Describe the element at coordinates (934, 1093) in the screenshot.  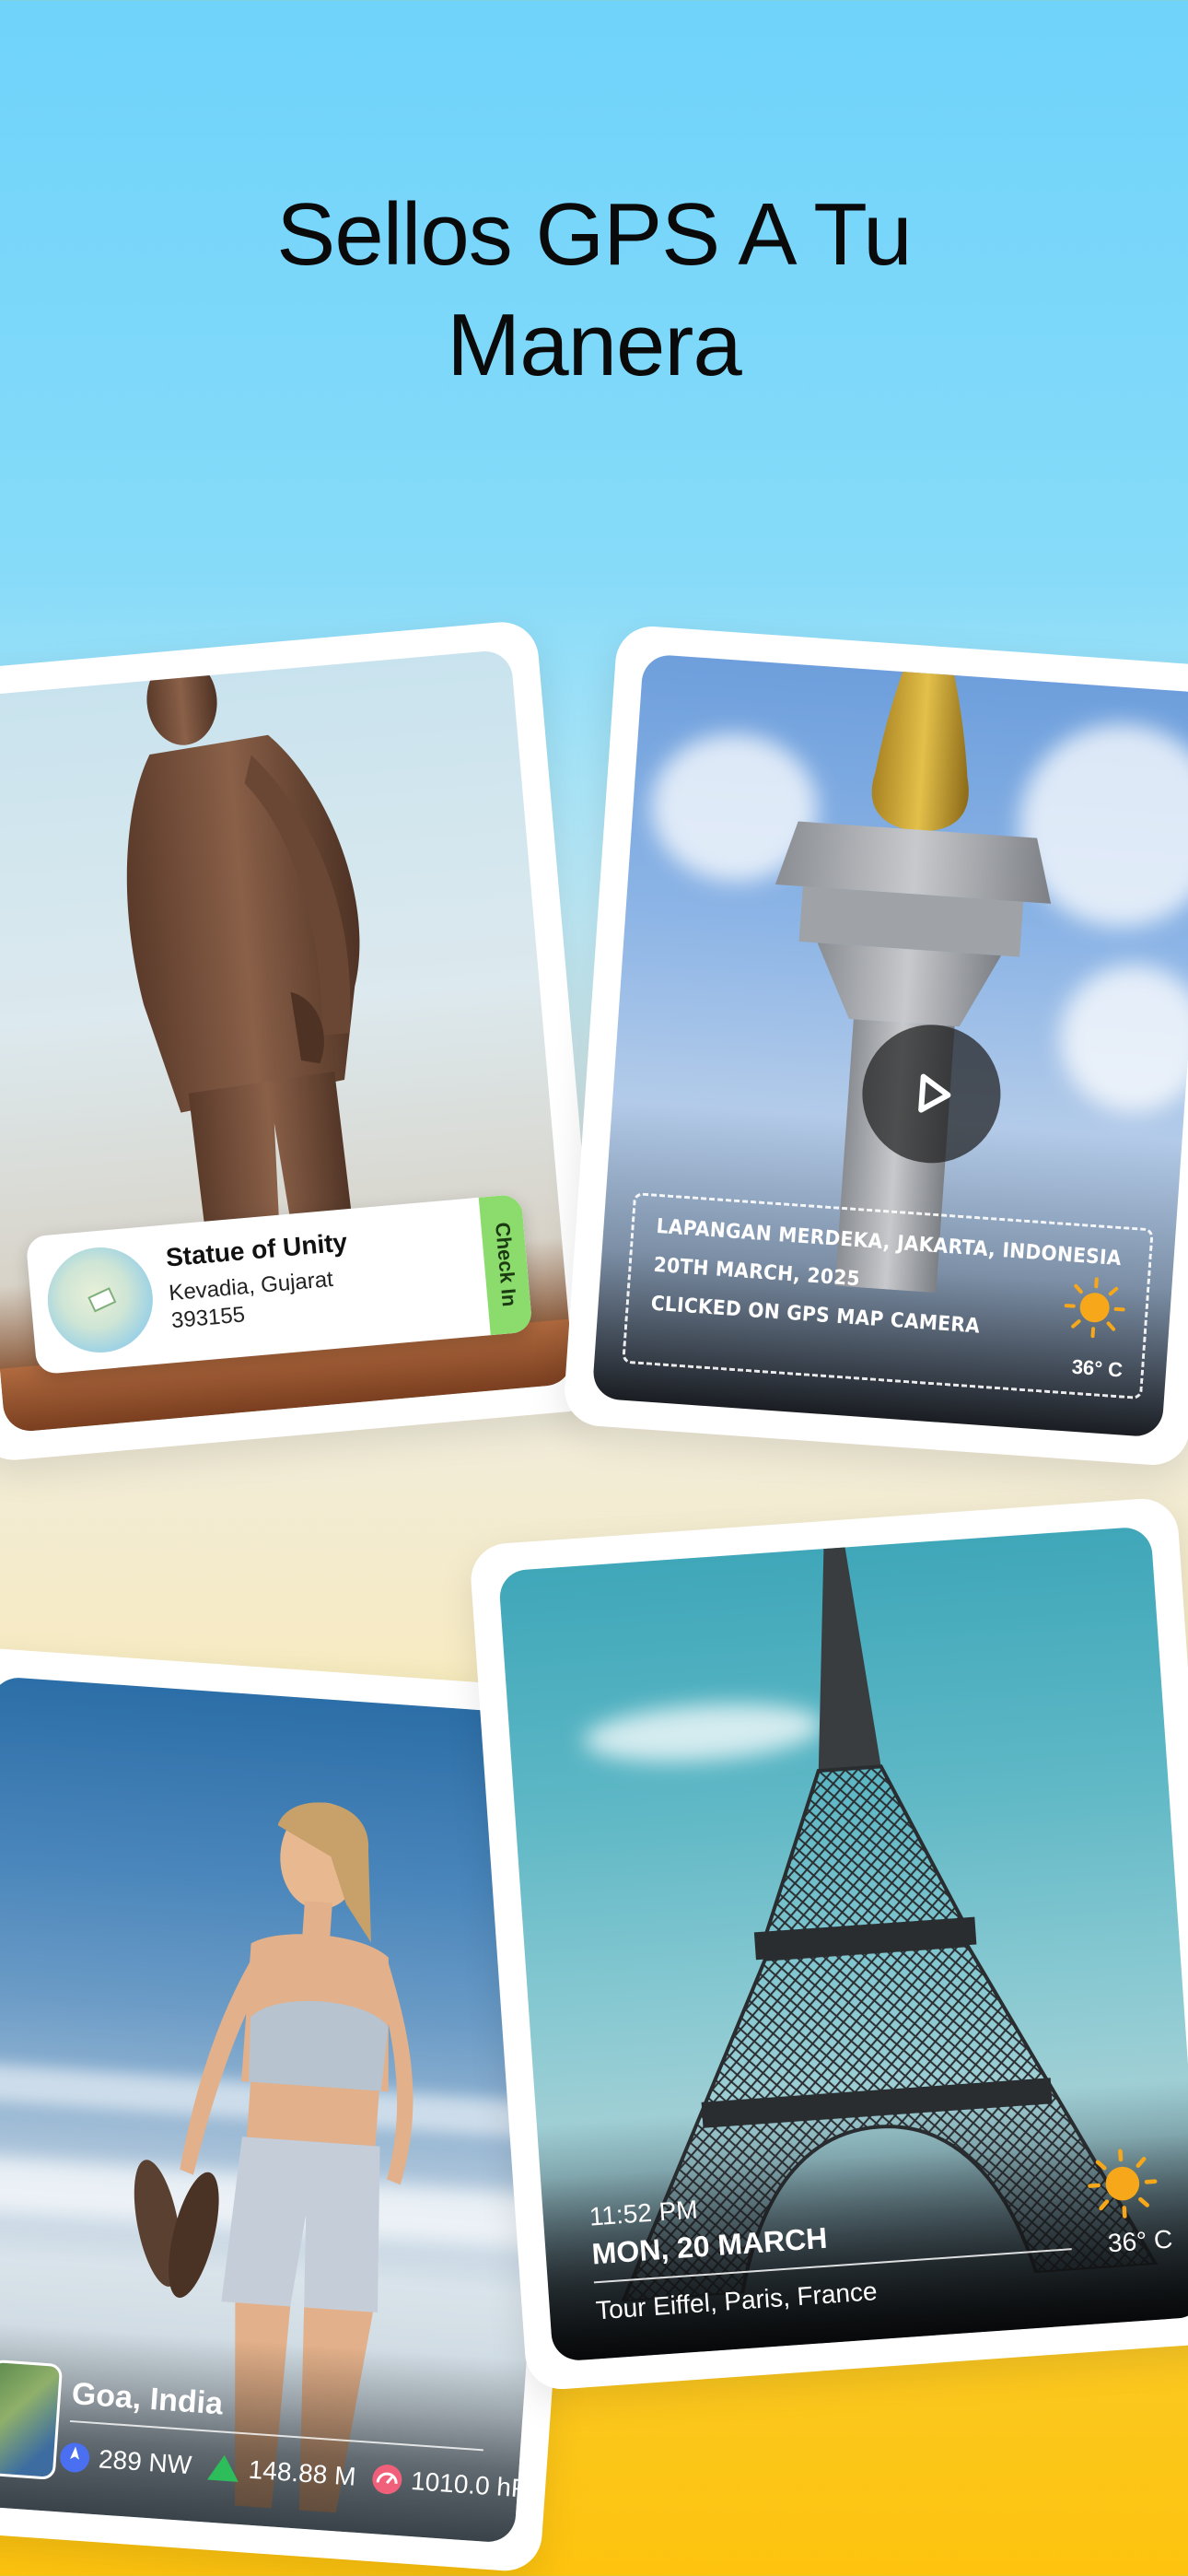
I see `play-icon` at that location.